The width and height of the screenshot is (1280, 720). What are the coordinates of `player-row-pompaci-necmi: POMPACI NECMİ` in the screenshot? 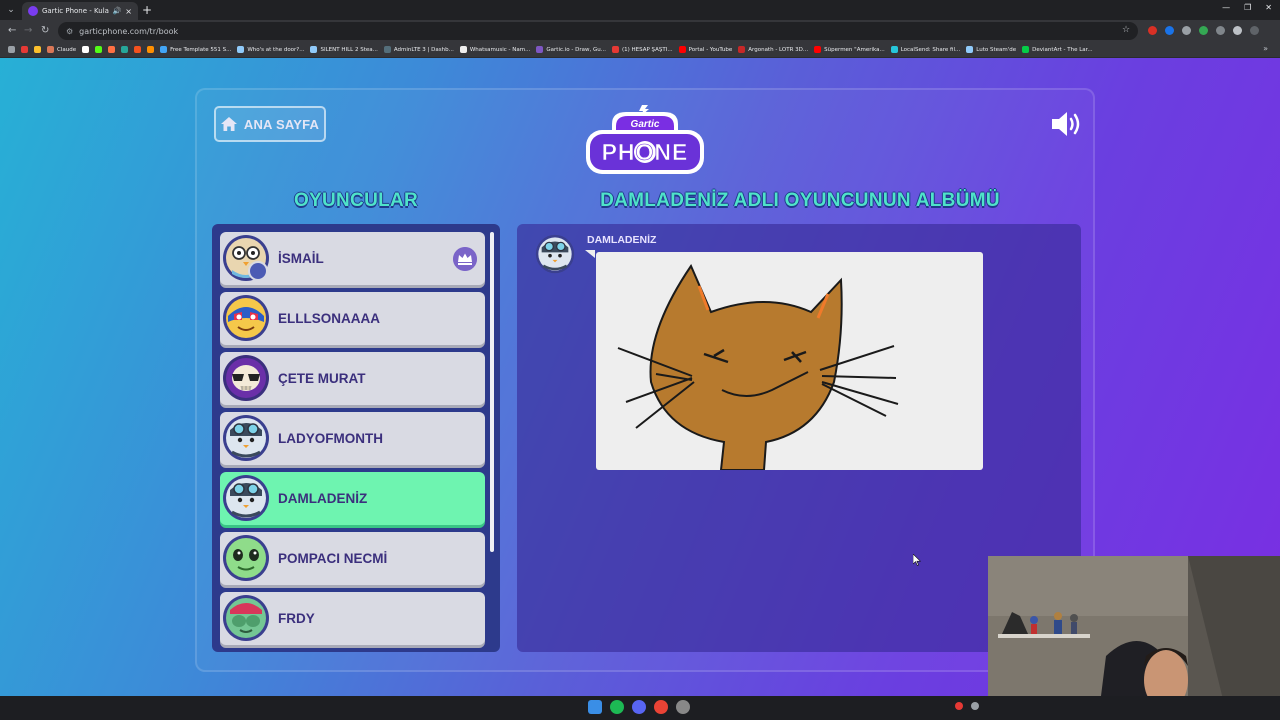 It's located at (352, 558).